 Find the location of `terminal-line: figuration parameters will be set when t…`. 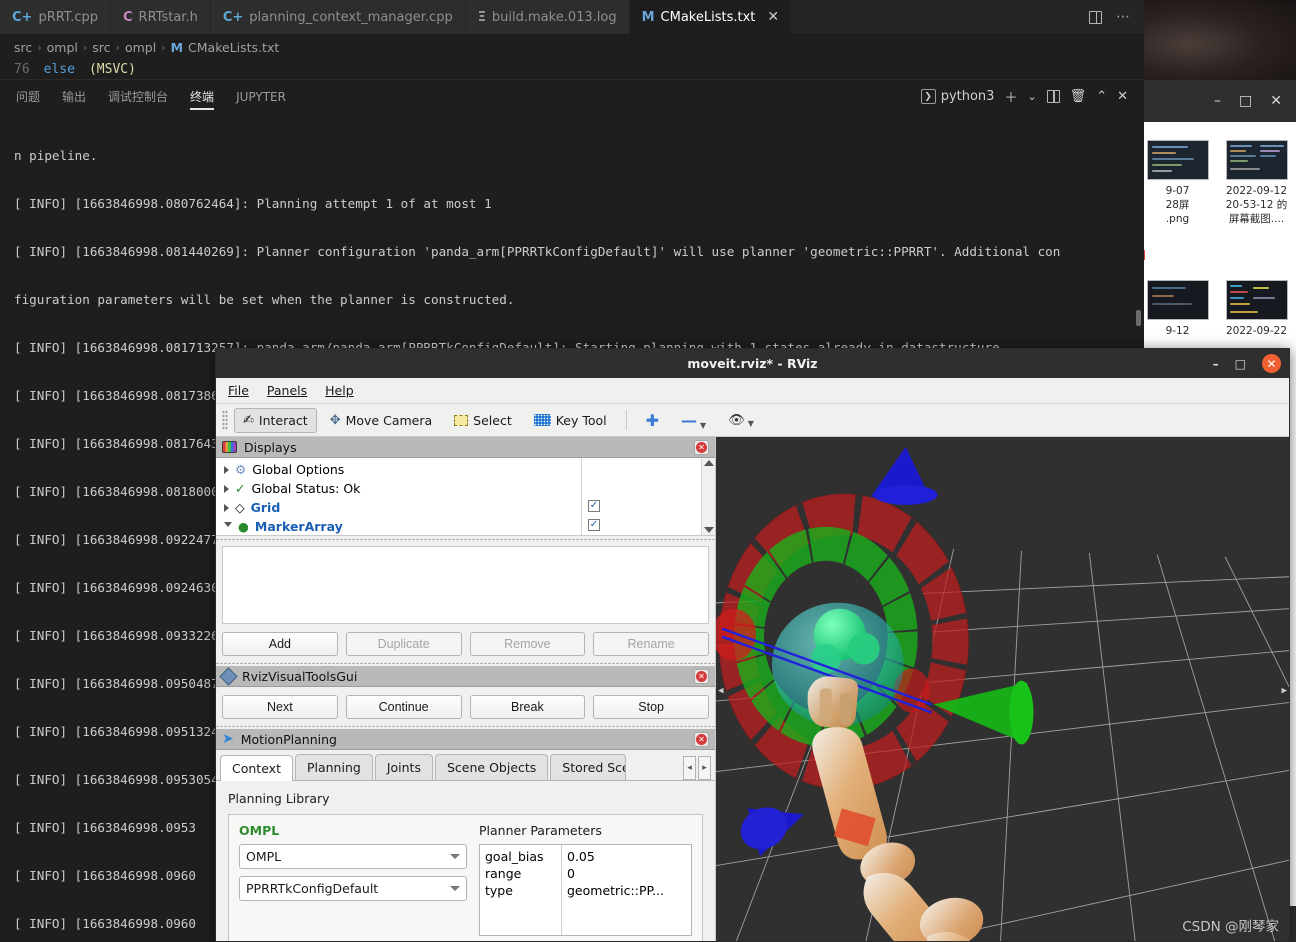

terminal-line: figuration parameters will be set when t… is located at coordinates (264, 299).